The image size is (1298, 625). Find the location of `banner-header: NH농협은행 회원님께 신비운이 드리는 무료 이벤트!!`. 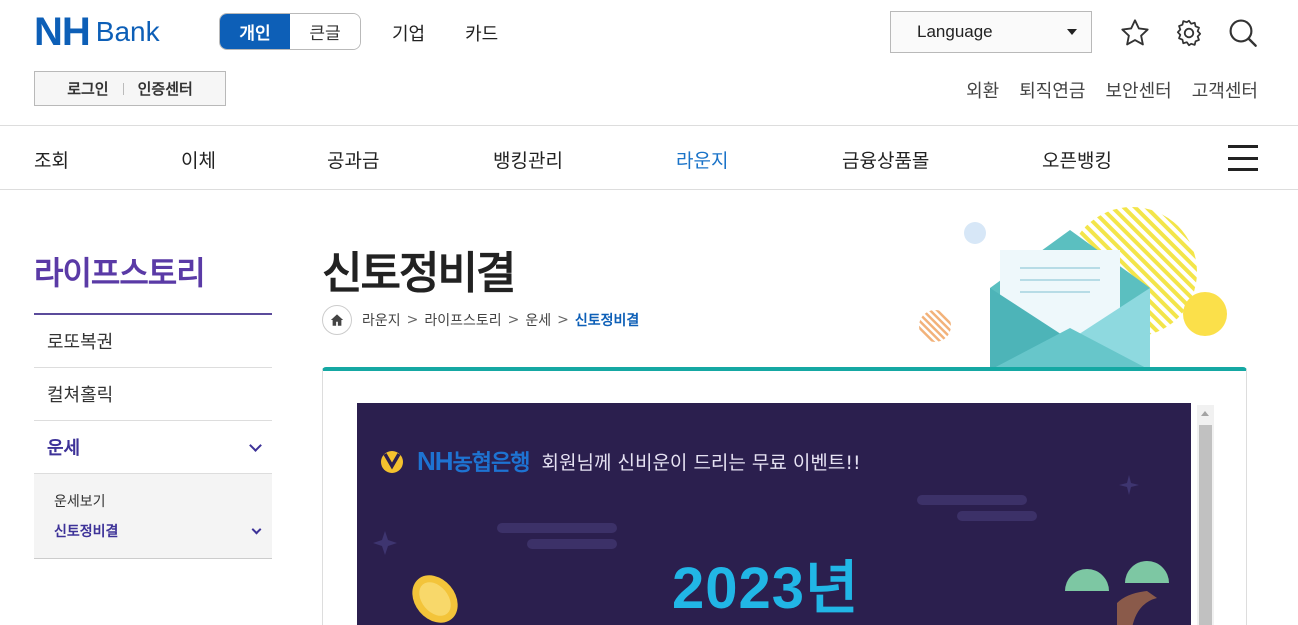

banner-header: NH농협은행 회원님께 신비운이 드리는 무료 이벤트!! is located at coordinates (620, 461).